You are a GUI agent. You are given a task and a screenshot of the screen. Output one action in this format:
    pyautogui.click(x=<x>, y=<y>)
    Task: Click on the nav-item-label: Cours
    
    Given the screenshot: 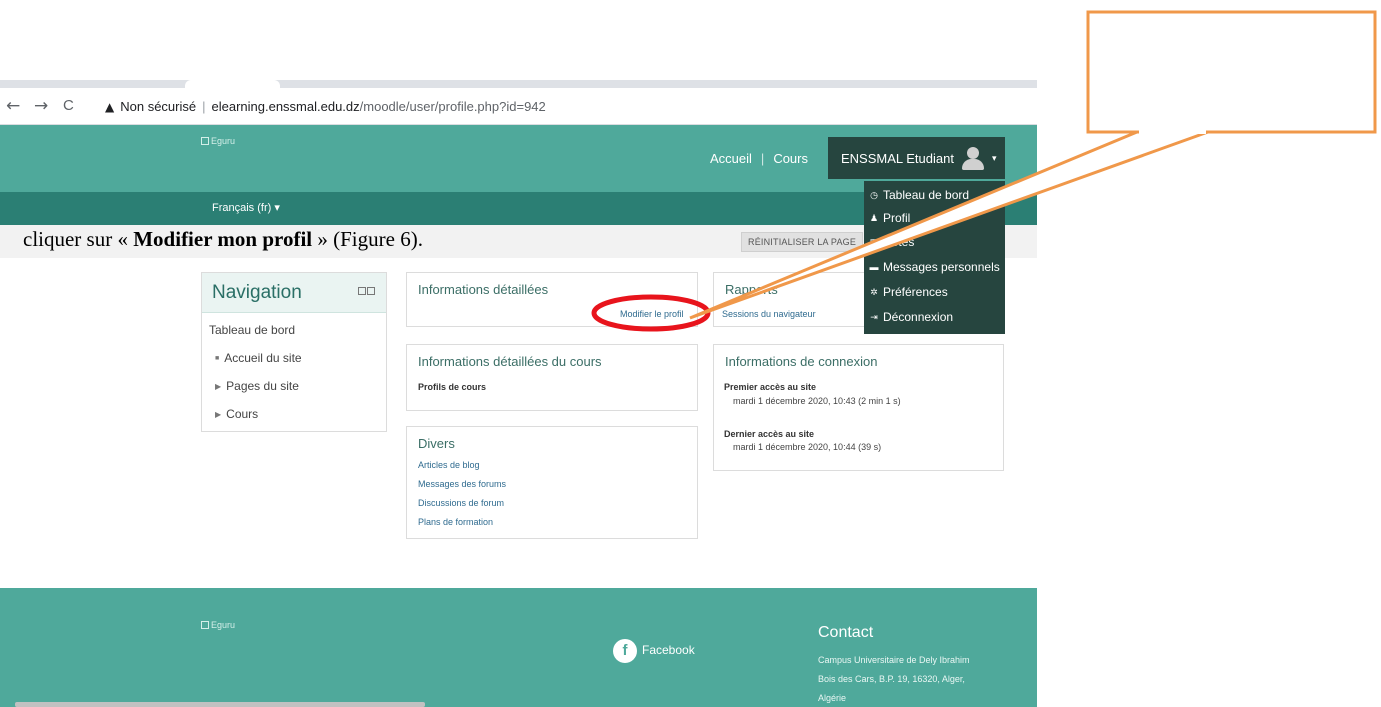 What is the action you would take?
    pyautogui.click(x=242, y=414)
    